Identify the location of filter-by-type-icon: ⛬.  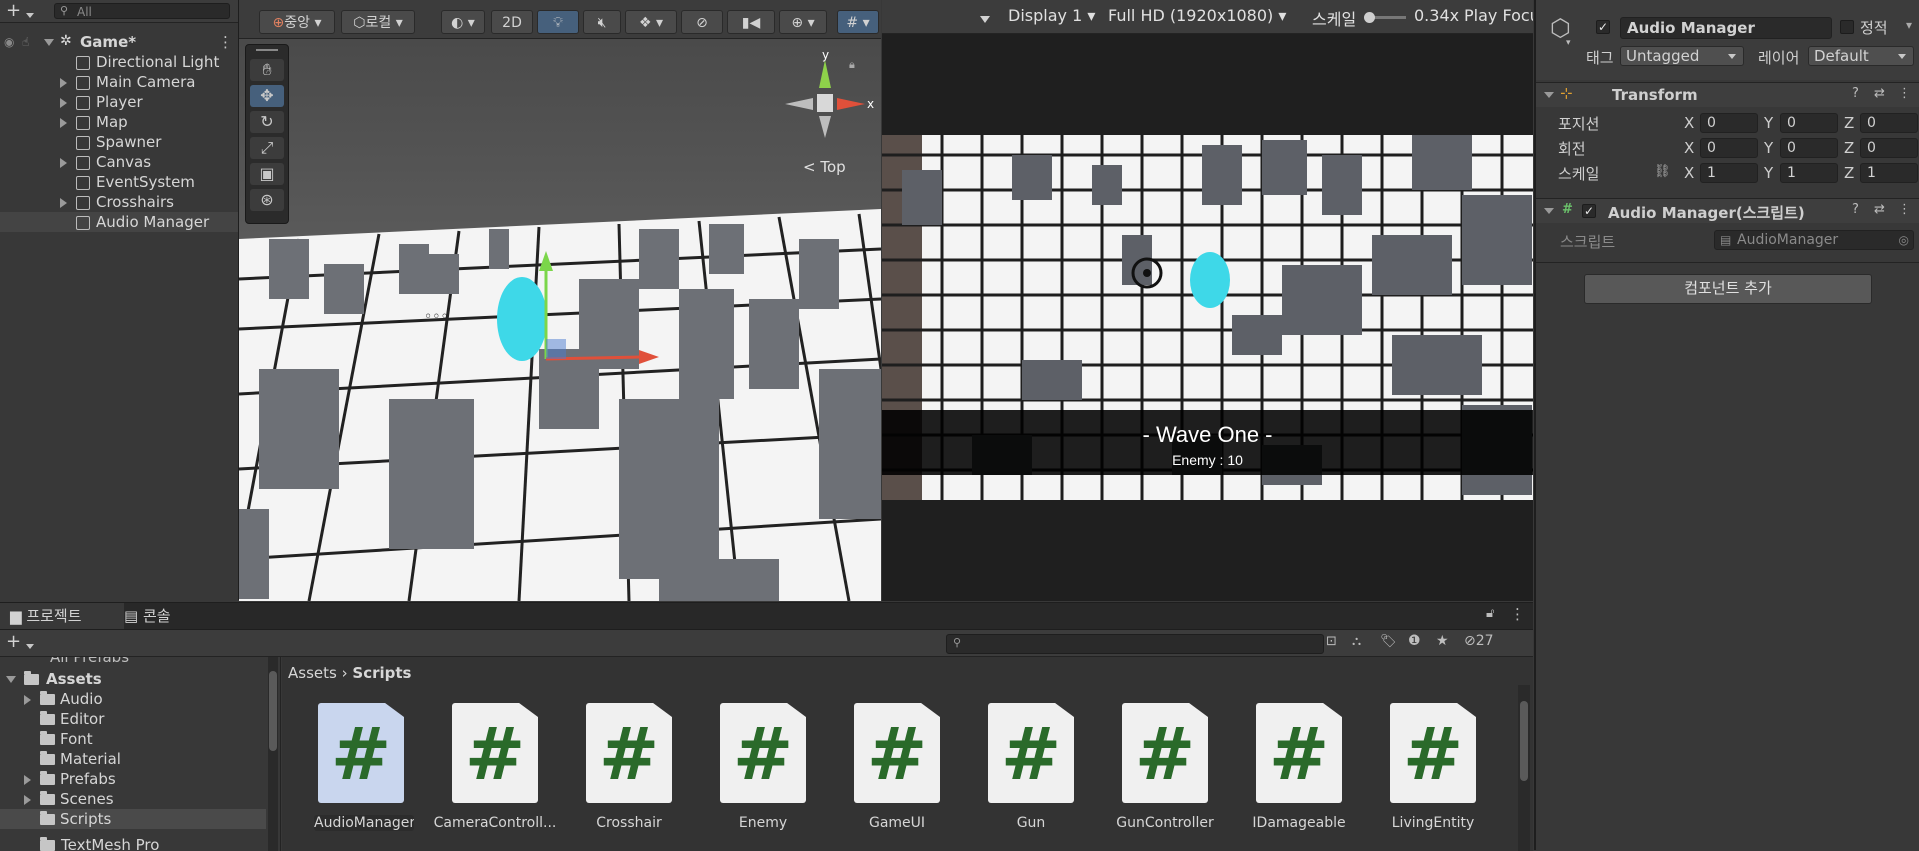
(1356, 641).